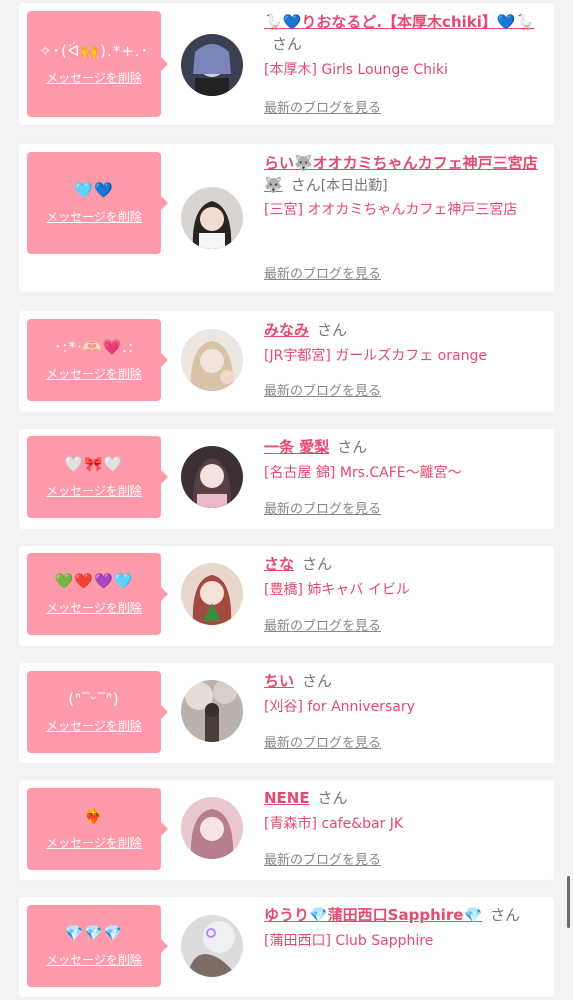 The height and width of the screenshot is (1000, 573). I want to click on shop-name: [三宮] オオカミちゃんカフェ神戸三宮店, so click(391, 210).